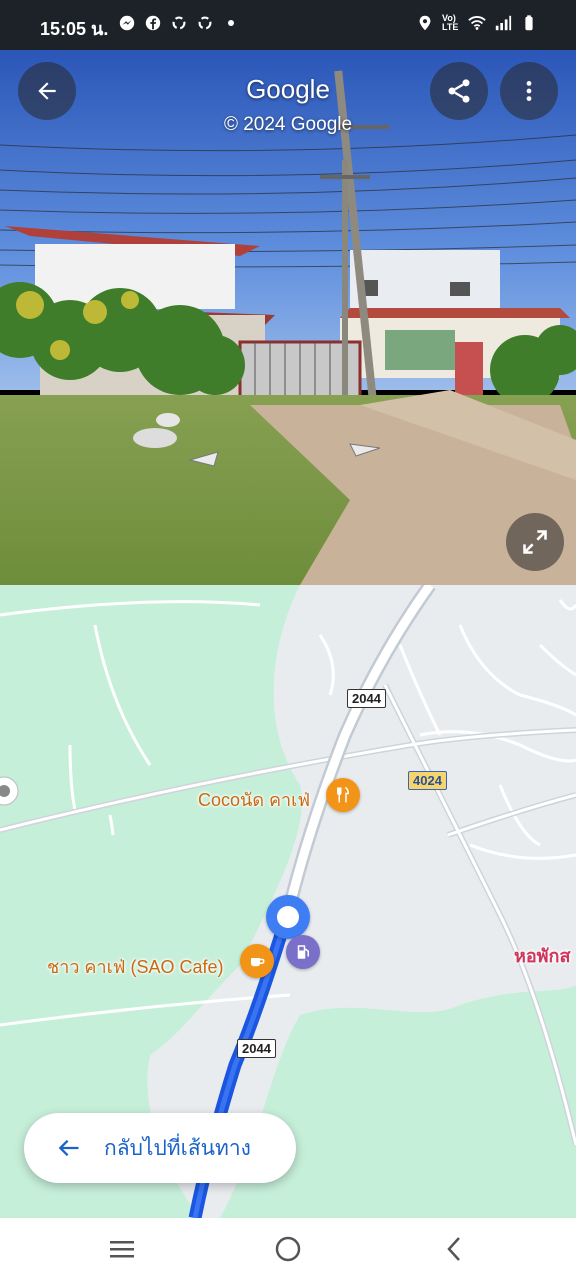 The width and height of the screenshot is (576, 1280). I want to click on volte-icon: Vo) LTE, so click(450, 22).